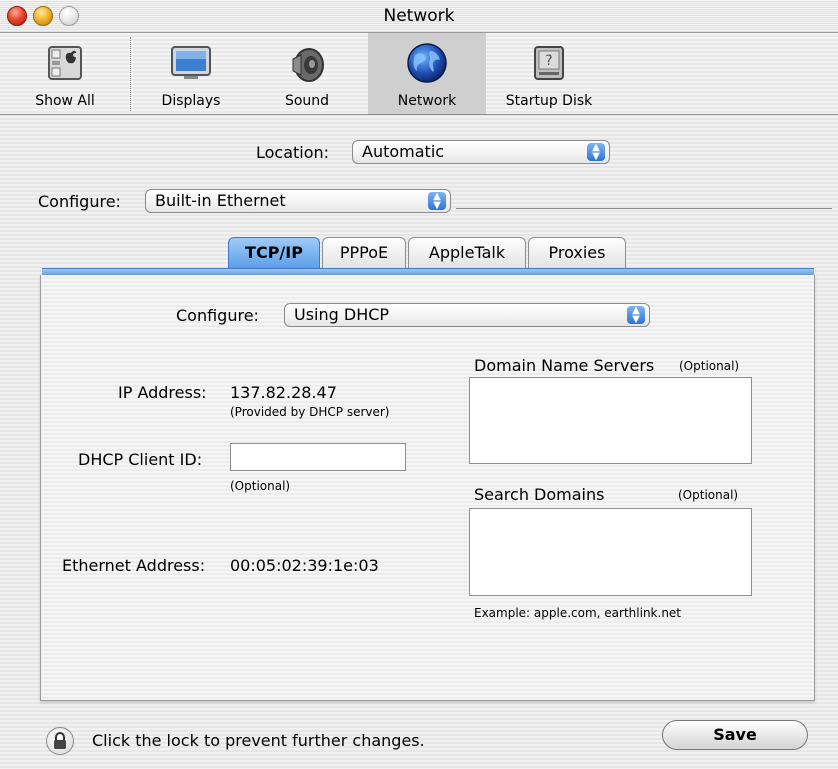 The height and width of the screenshot is (769, 838). I want to click on save-button: Save, so click(735, 735).